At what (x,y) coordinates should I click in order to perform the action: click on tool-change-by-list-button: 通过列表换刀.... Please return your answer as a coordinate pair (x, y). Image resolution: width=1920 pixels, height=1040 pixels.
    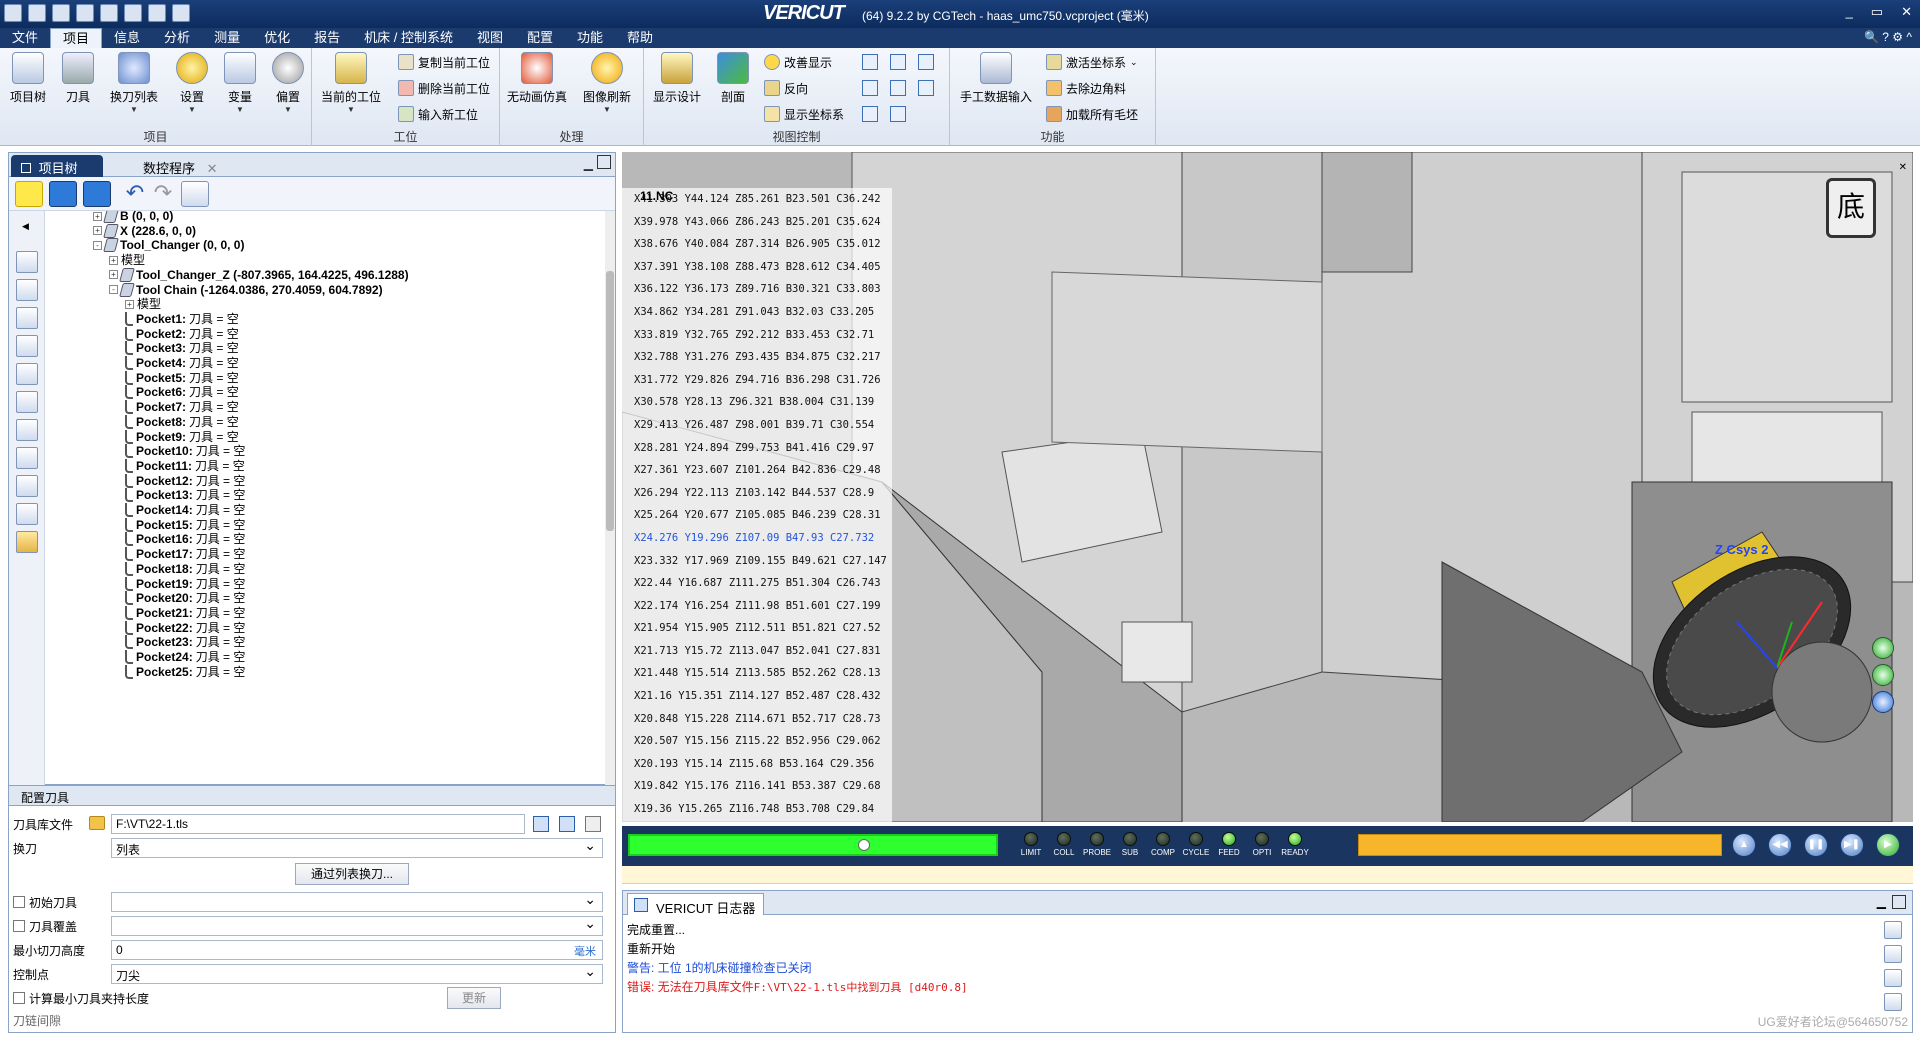
    Looking at the image, I should click on (352, 874).